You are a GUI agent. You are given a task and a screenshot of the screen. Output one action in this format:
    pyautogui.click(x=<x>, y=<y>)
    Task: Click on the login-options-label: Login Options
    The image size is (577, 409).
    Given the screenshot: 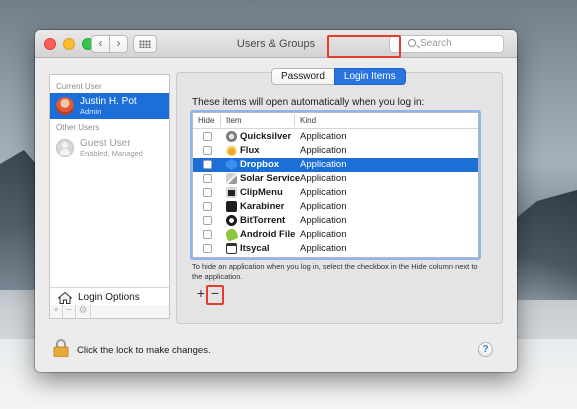 What is the action you would take?
    pyautogui.click(x=109, y=297)
    